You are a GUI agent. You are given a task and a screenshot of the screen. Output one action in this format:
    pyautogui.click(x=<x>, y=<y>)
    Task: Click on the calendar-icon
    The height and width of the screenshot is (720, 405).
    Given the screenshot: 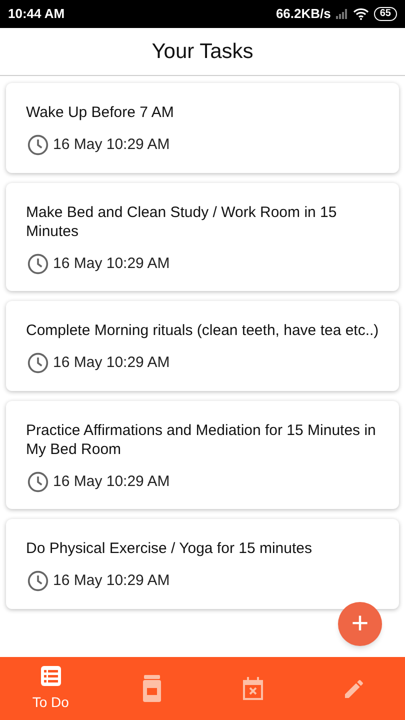 What is the action you would take?
    pyautogui.click(x=253, y=688)
    